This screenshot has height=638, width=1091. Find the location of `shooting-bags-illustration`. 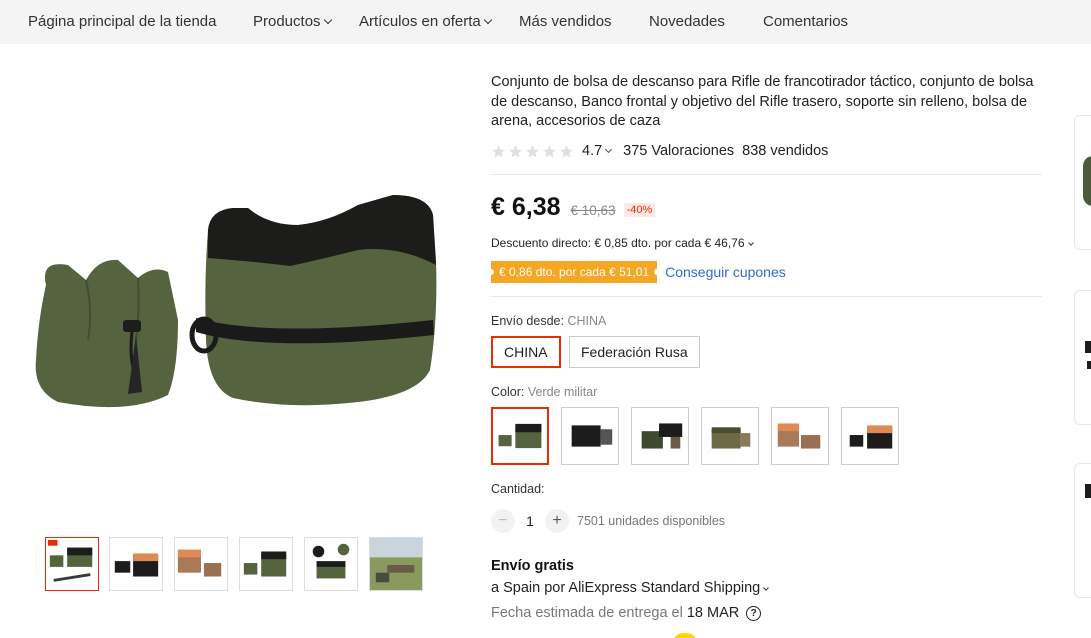

shooting-bags-illustration is located at coordinates (236, 301).